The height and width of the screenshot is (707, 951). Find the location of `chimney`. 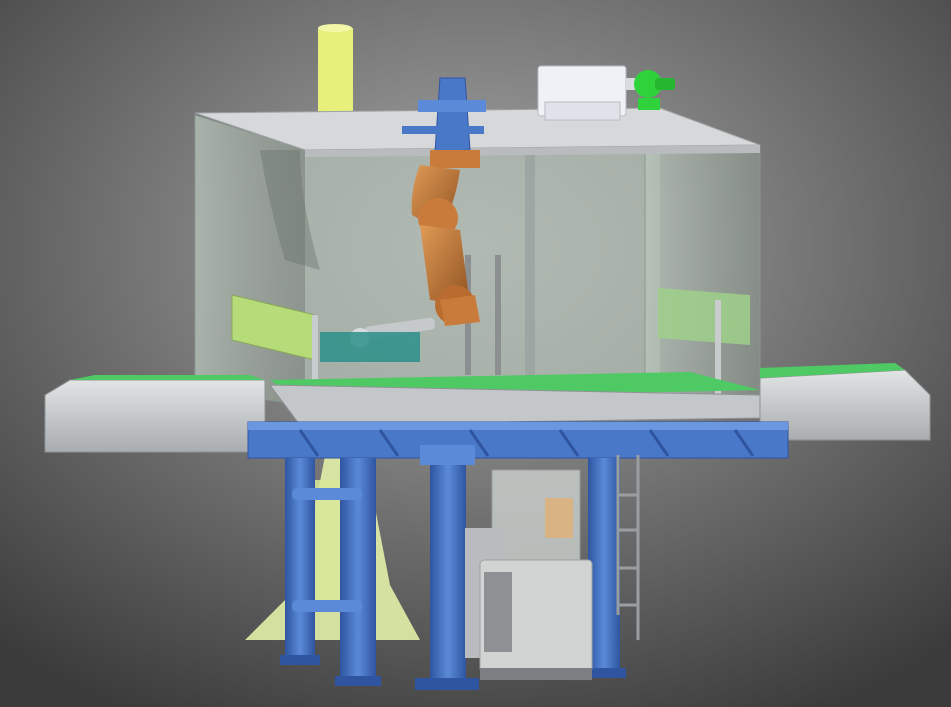

chimney is located at coordinates (335, 68).